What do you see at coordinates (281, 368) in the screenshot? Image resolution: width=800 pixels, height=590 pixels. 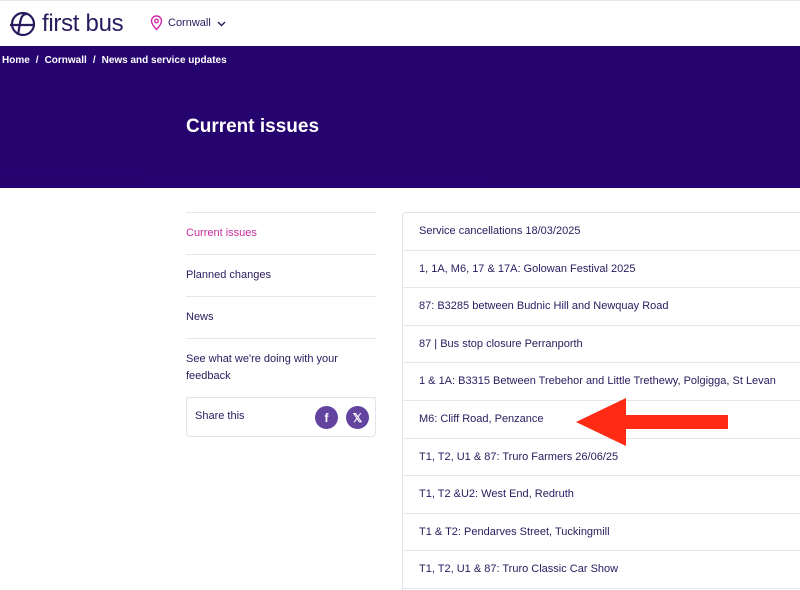 I see `sidenav-item-feedback: See what we're doing with your feedback` at bounding box center [281, 368].